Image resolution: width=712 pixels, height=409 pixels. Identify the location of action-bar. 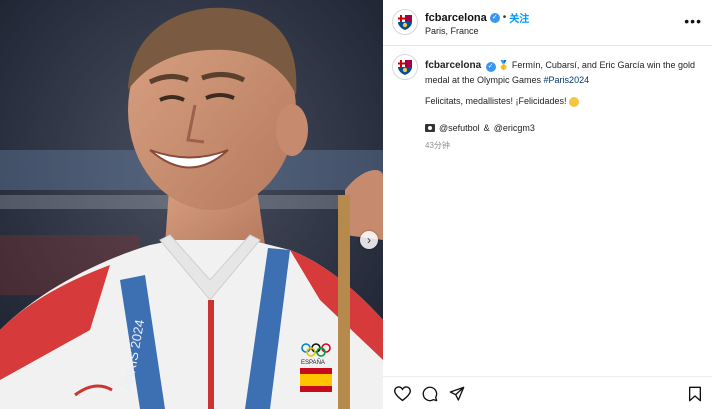
(547, 392).